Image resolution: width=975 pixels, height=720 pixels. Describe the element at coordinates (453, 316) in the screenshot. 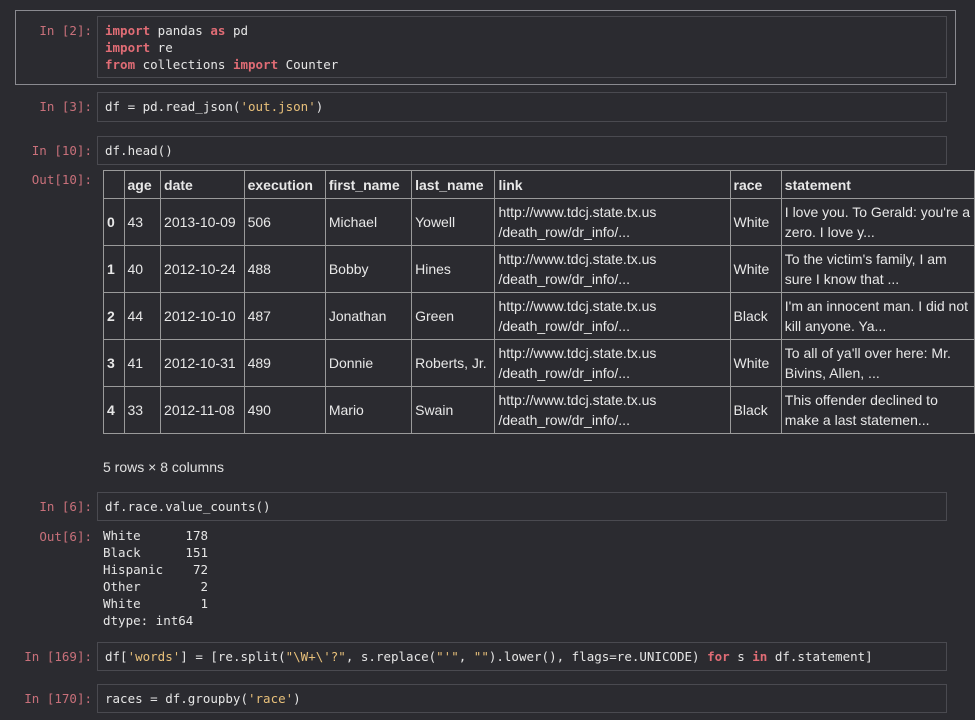

I see `table-cell: Green` at that location.